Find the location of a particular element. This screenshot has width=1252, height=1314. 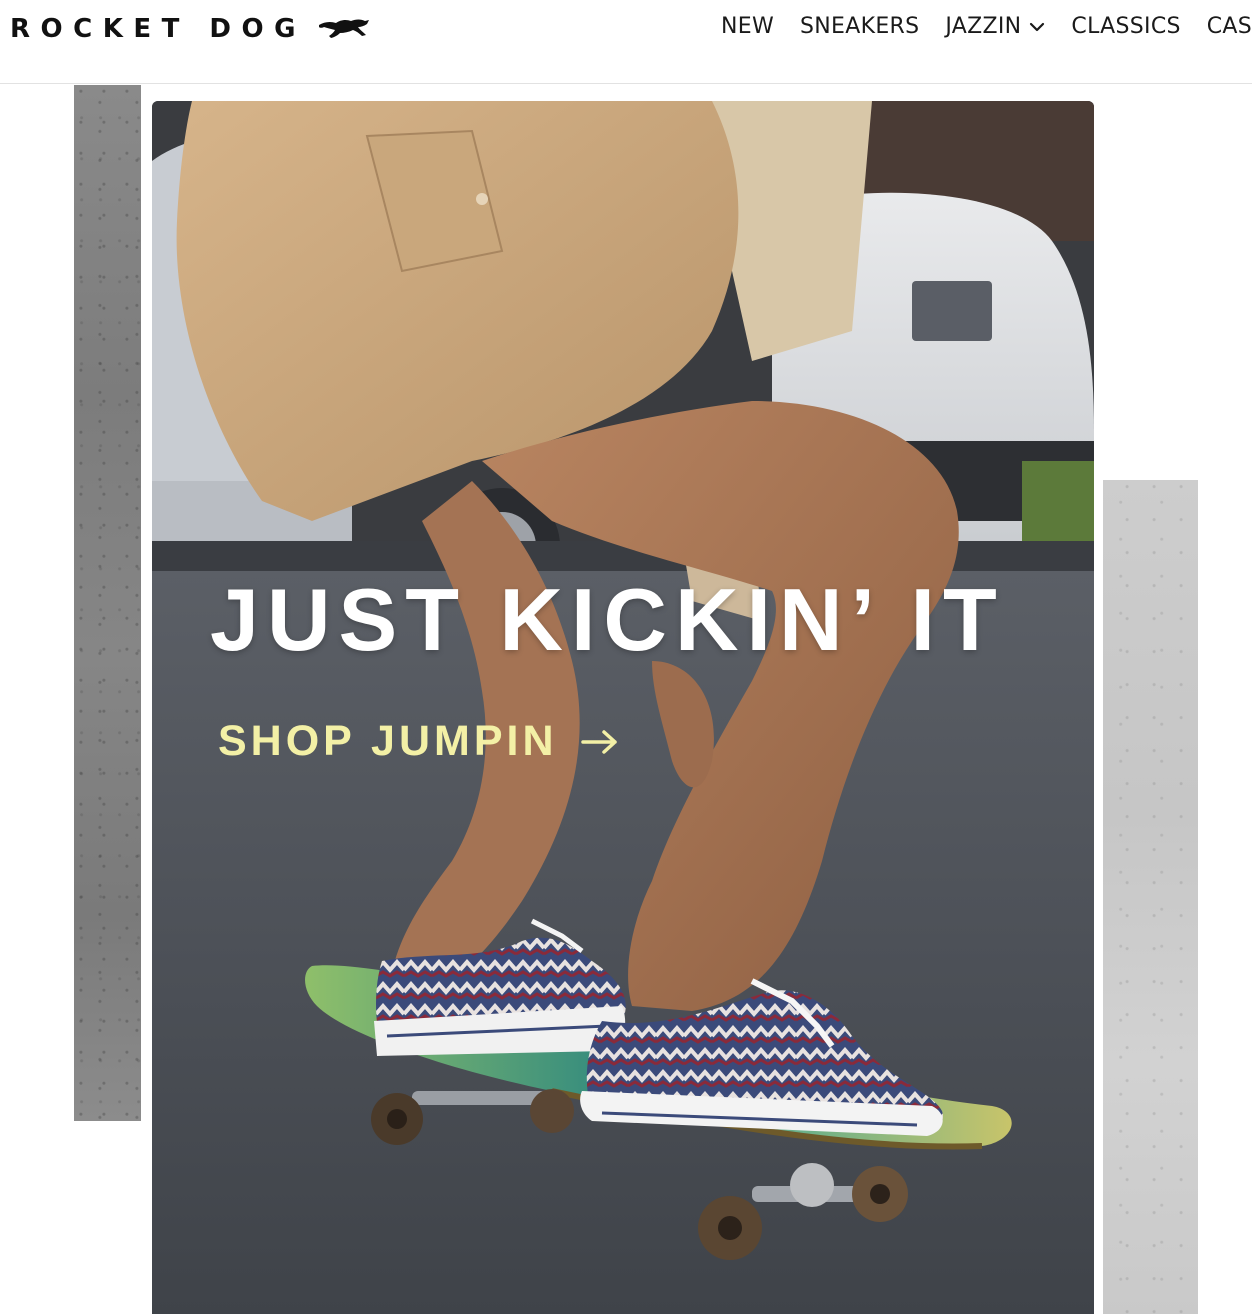

main-nav: NEW SNEAKERS JAZZIN CLASSICS CASU is located at coordinates (986, 26).